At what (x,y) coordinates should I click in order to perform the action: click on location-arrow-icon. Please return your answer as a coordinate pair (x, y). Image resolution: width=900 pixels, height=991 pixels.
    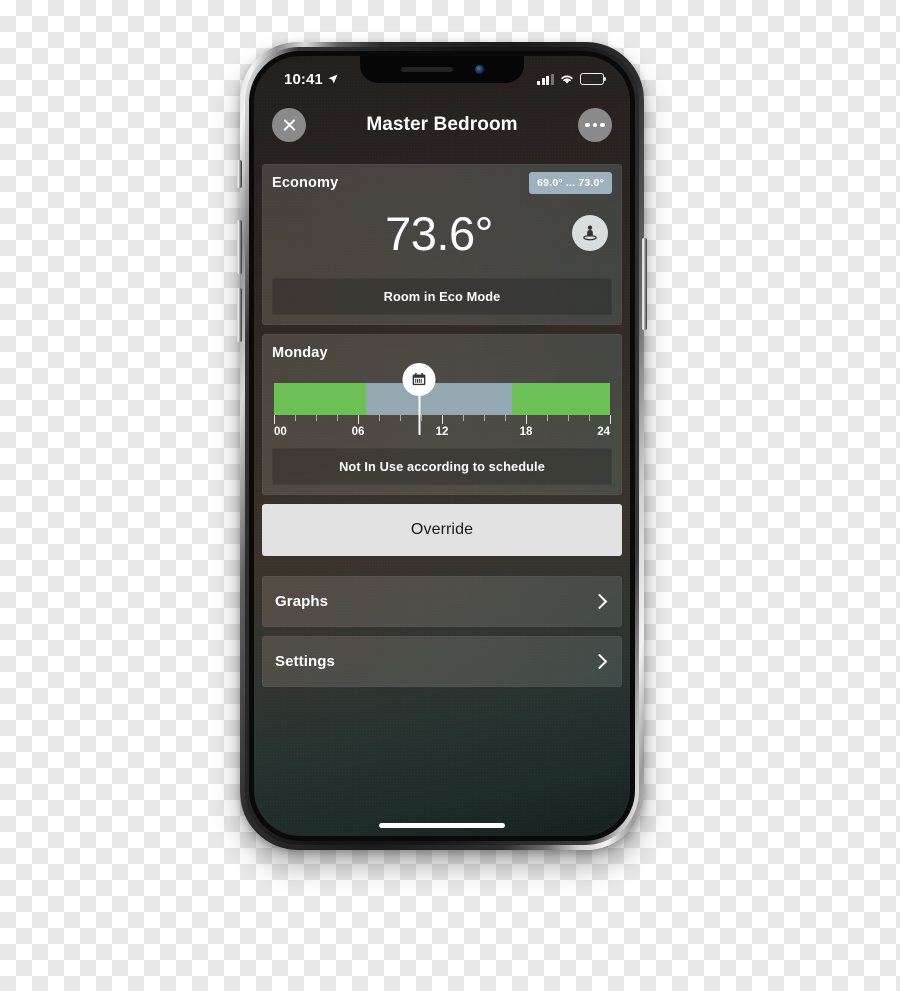
    Looking at the image, I should click on (333, 79).